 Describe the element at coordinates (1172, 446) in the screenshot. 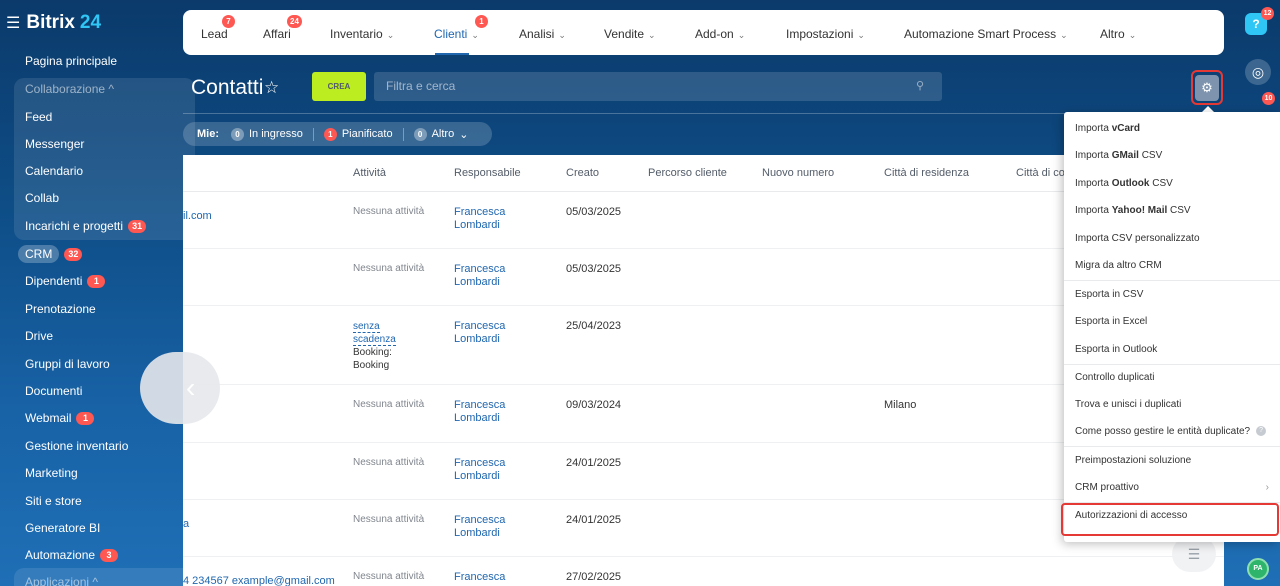

I see `menu-separator` at that location.